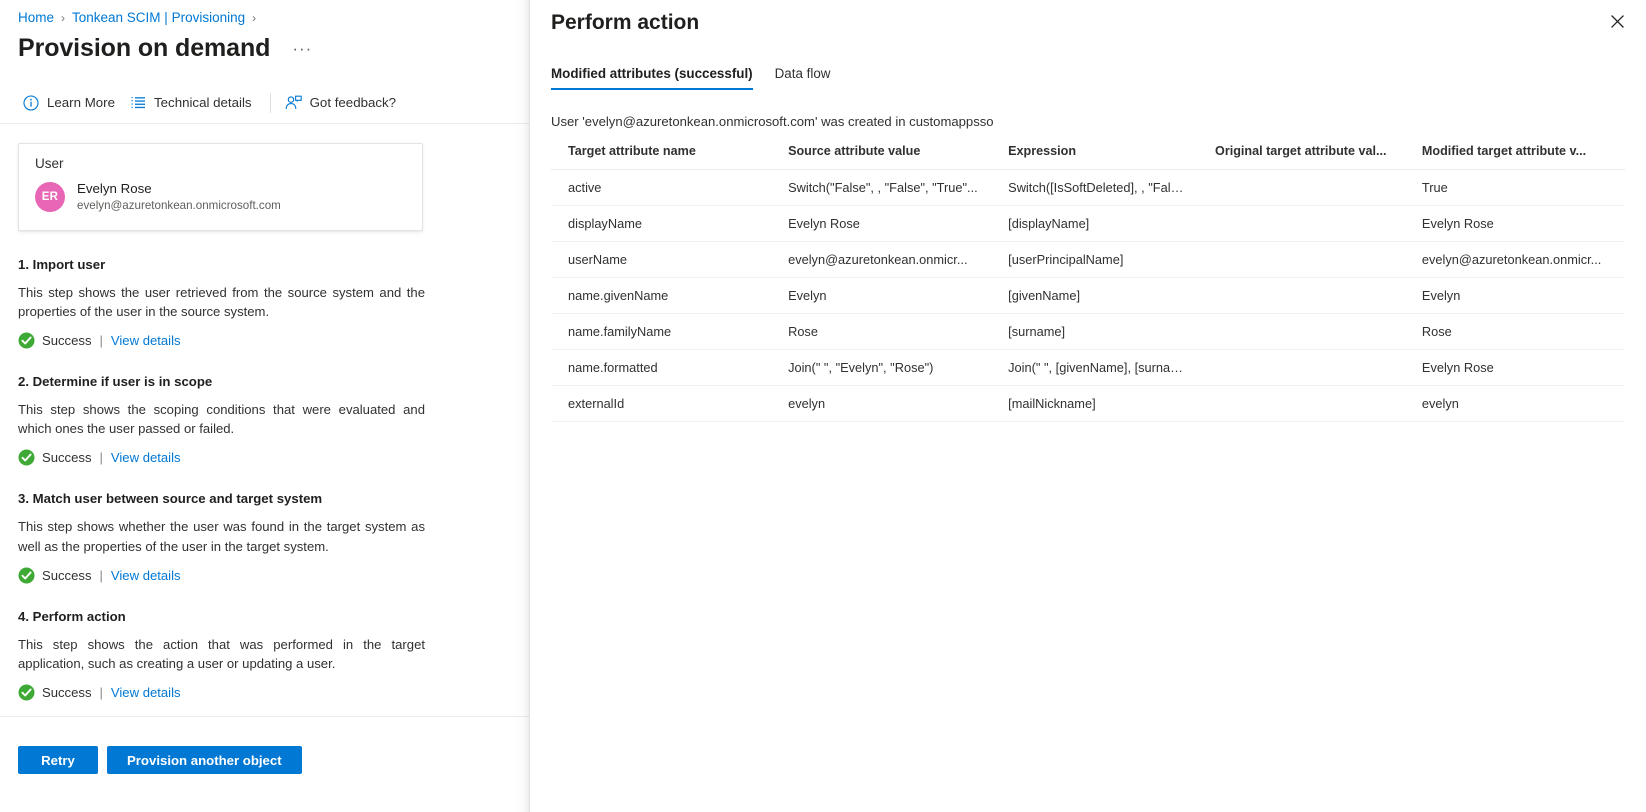 This screenshot has height=812, width=1646. I want to click on cell-source-attribute-value: evelyn, so click(881, 403).